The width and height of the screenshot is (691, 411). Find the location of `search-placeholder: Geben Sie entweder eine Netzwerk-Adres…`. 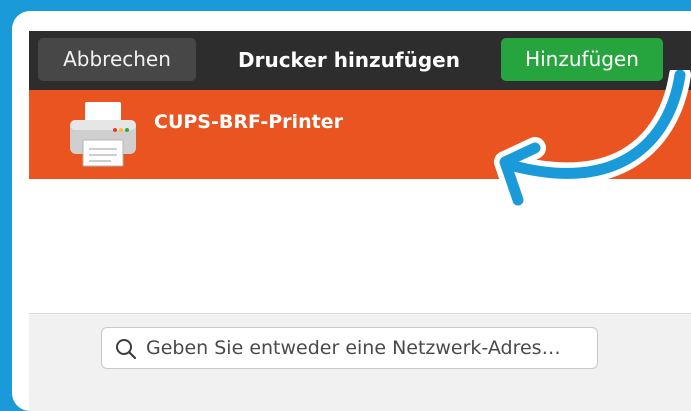

search-placeholder: Geben Sie entweder eine Netzwerk-Adres… is located at coordinates (353, 348).